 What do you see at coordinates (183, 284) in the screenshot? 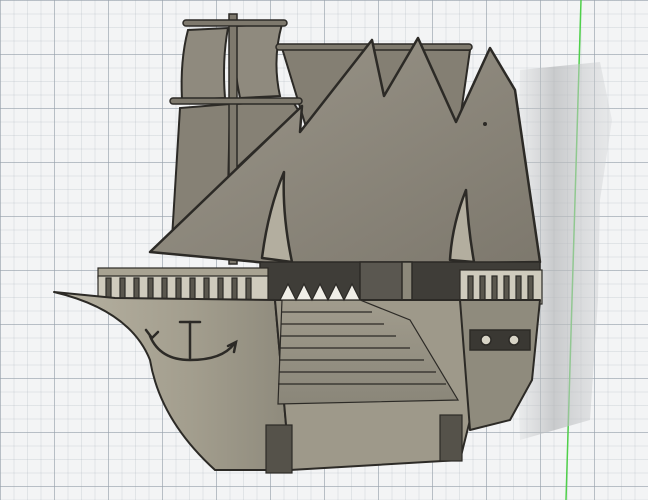
I see `left-railing` at bounding box center [183, 284].